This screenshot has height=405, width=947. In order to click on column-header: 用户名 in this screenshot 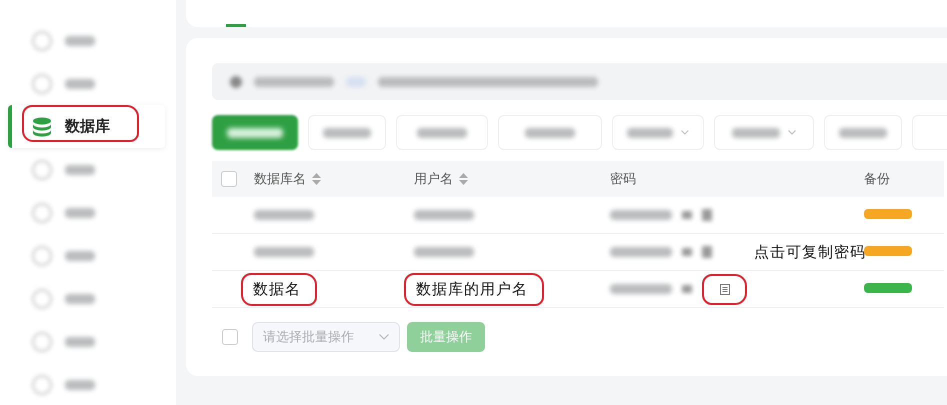, I will do `click(433, 179)`.